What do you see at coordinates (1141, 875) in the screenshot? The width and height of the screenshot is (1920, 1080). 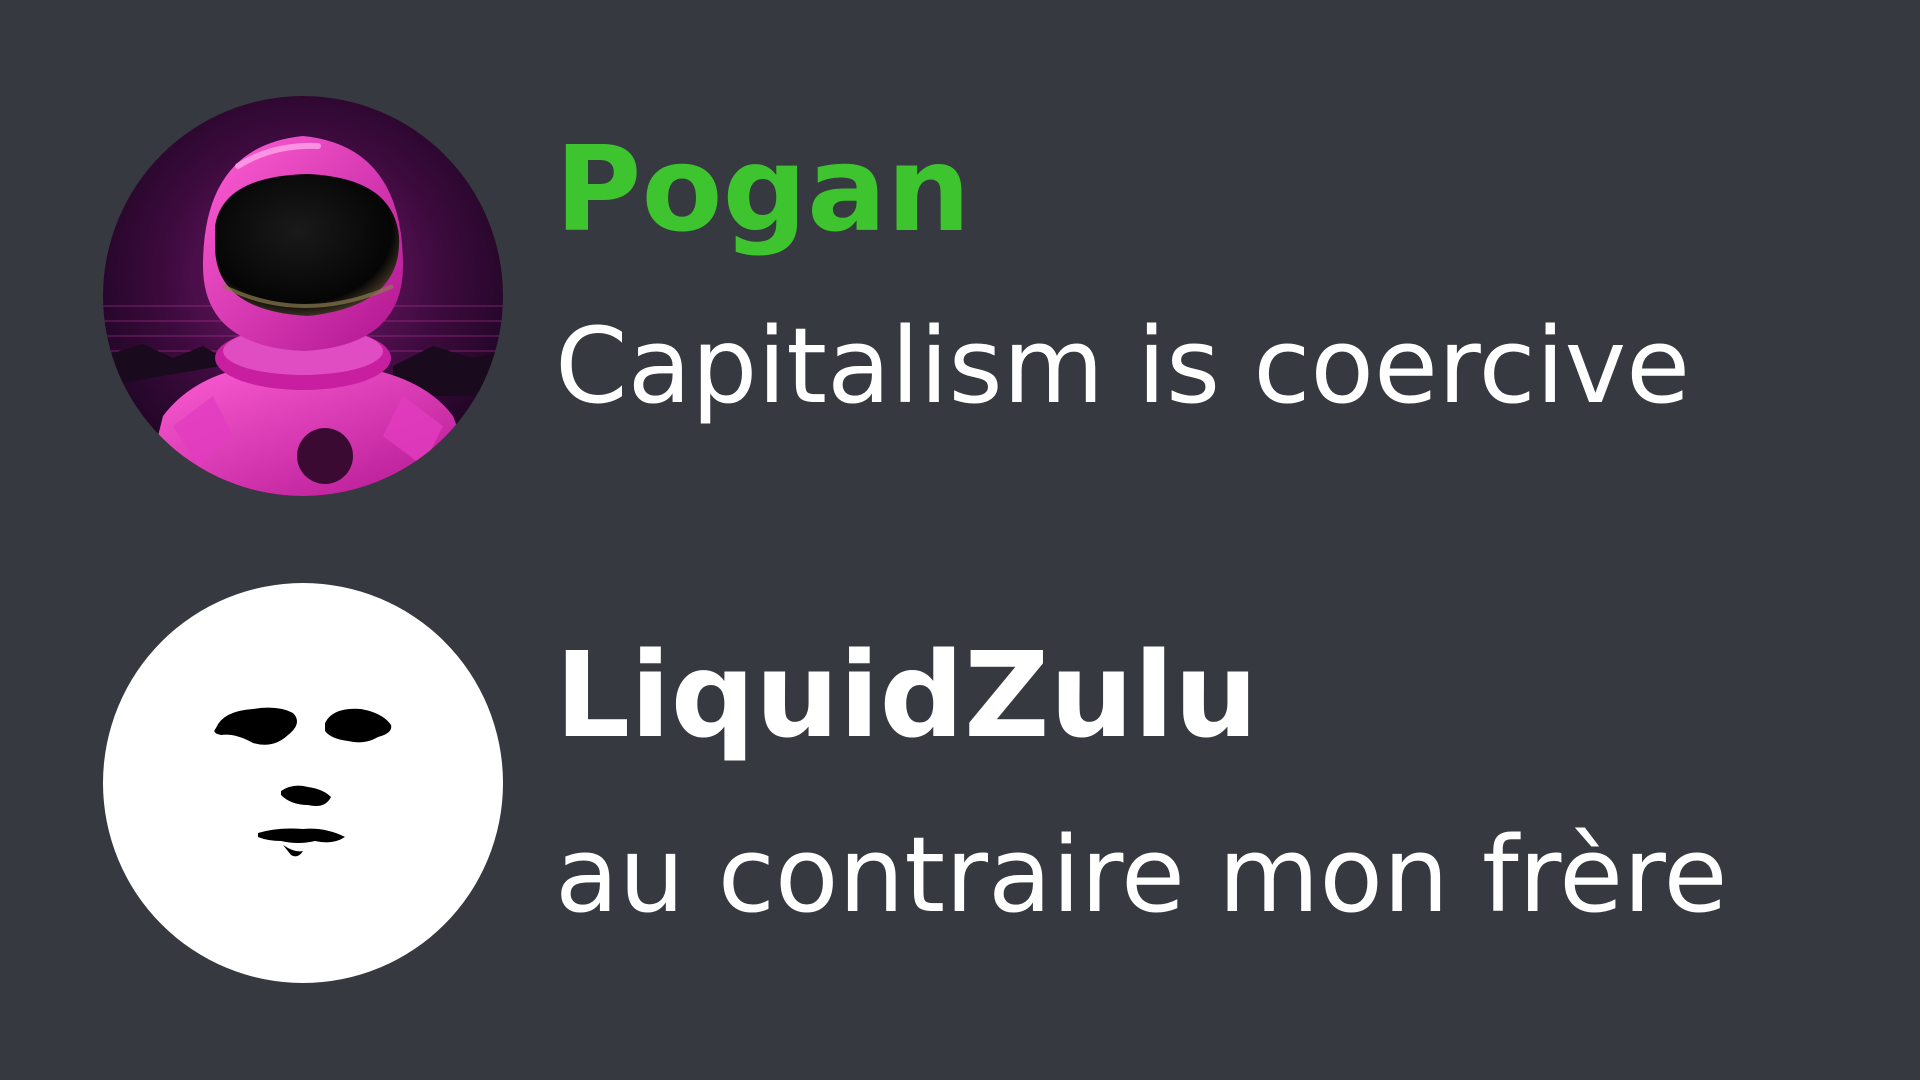 I see `message-text: au contraire mon frère` at bounding box center [1141, 875].